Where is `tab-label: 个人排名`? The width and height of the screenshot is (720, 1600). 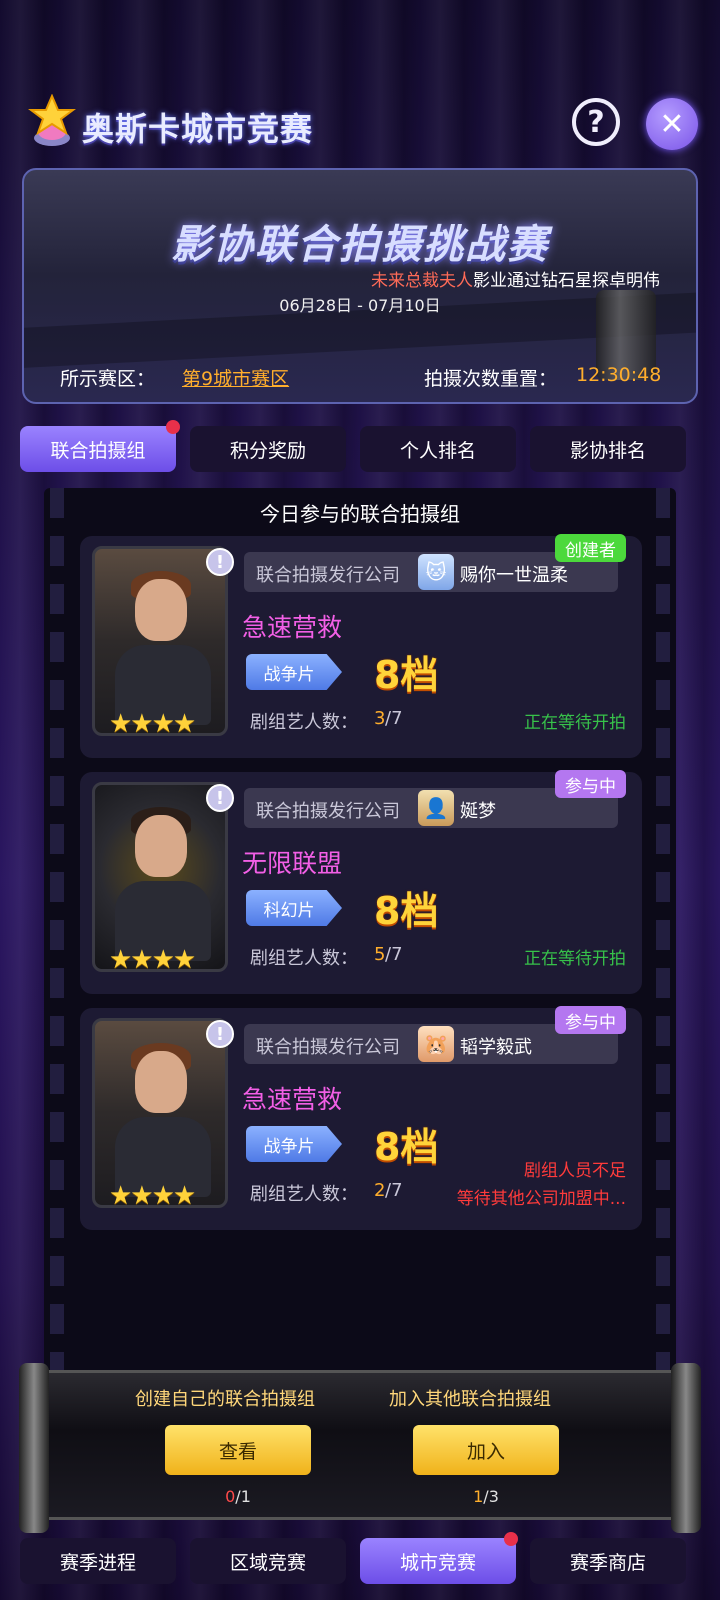
tab-label: 个人排名 is located at coordinates (437, 450).